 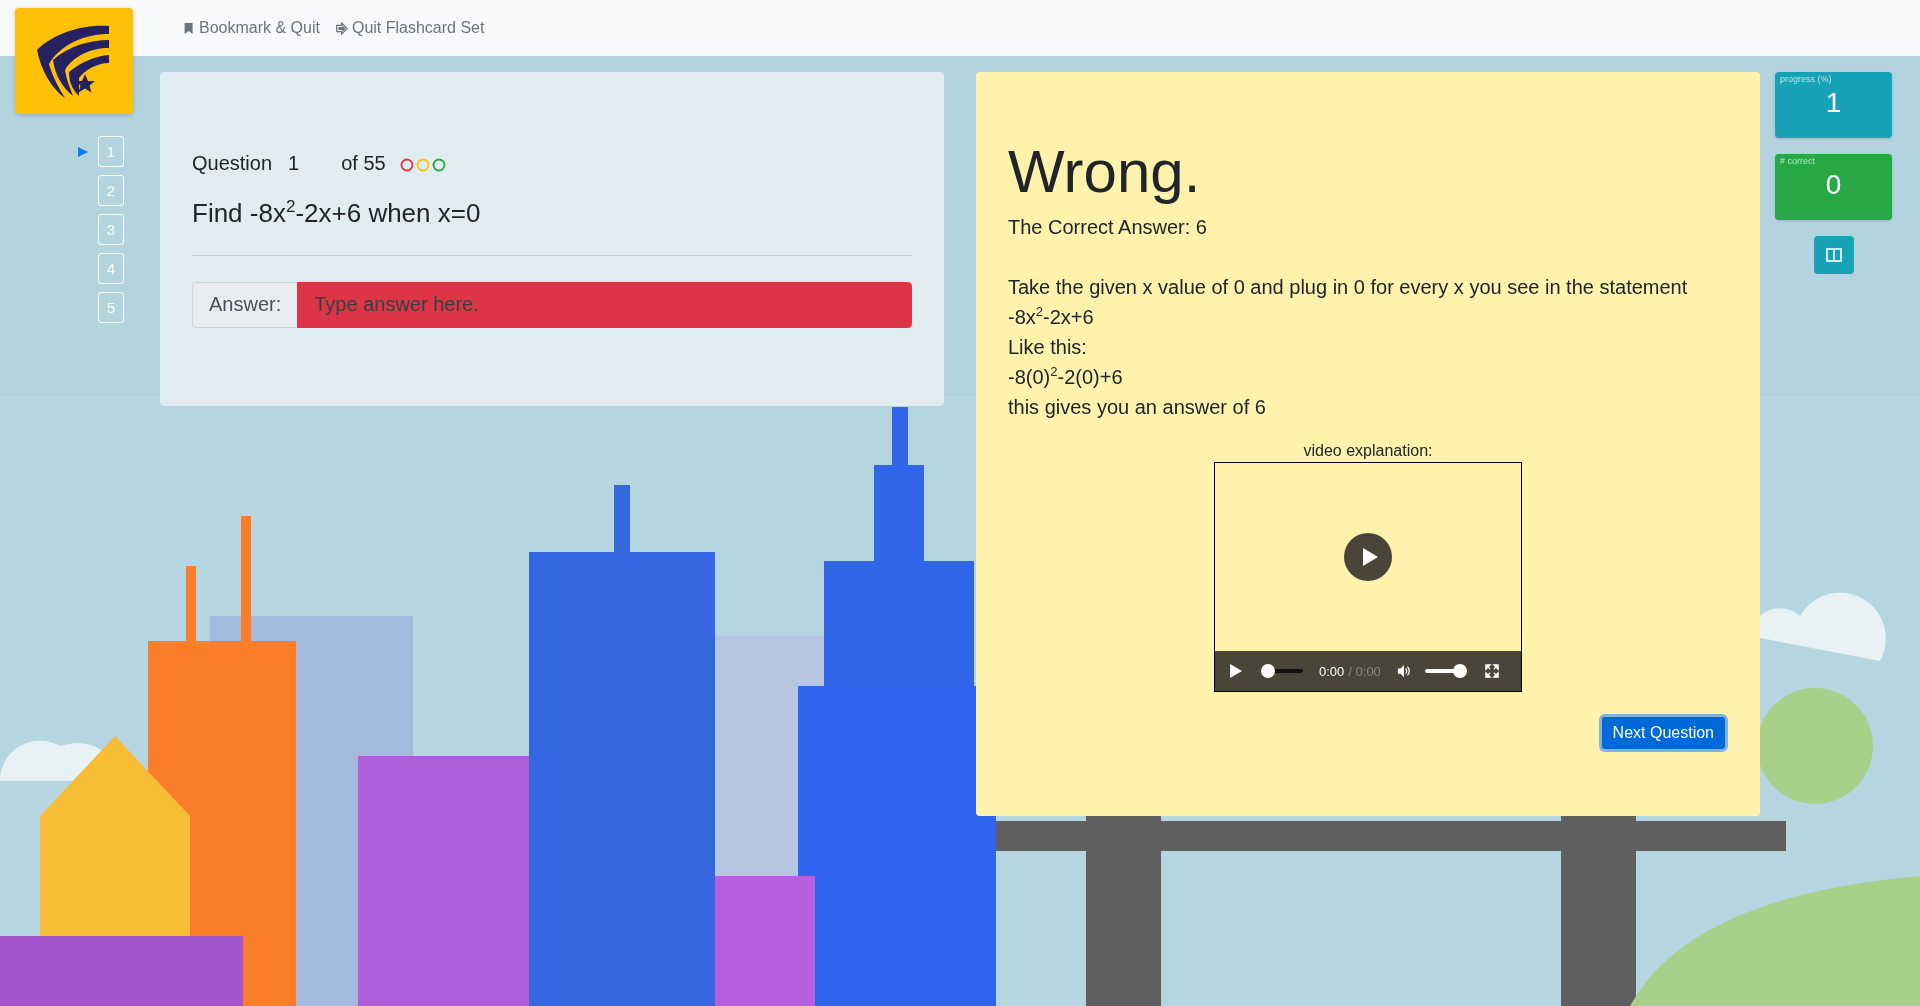 I want to click on question-text: Find -8x$^{2}$-2x+6 when x=0, so click(x=337, y=213).